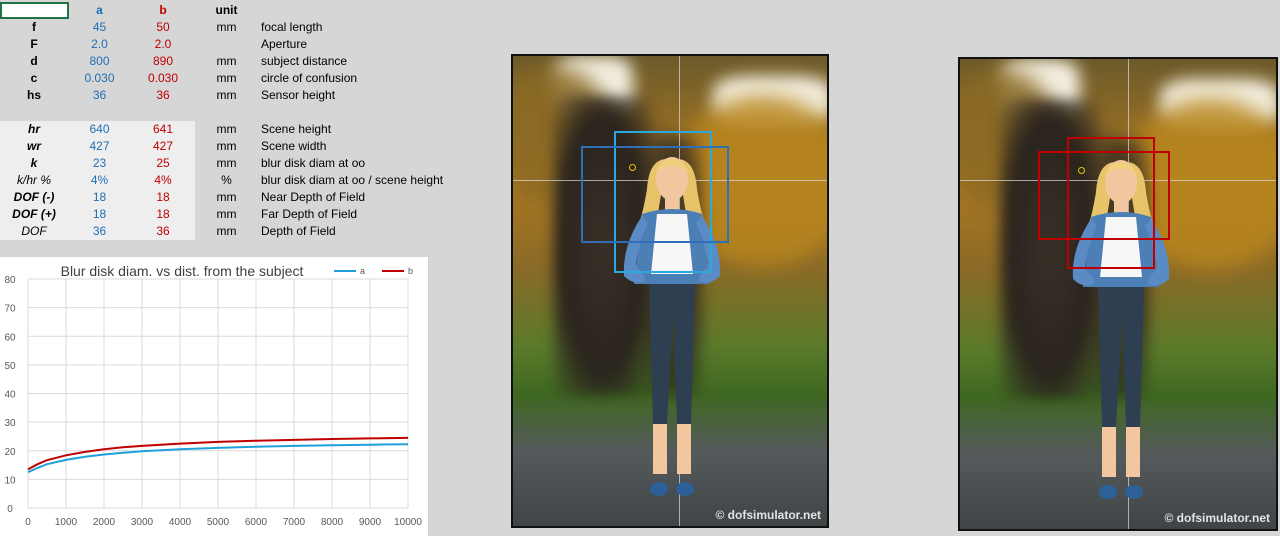  I want to click on x-tick-label: 9000, so click(370, 522).